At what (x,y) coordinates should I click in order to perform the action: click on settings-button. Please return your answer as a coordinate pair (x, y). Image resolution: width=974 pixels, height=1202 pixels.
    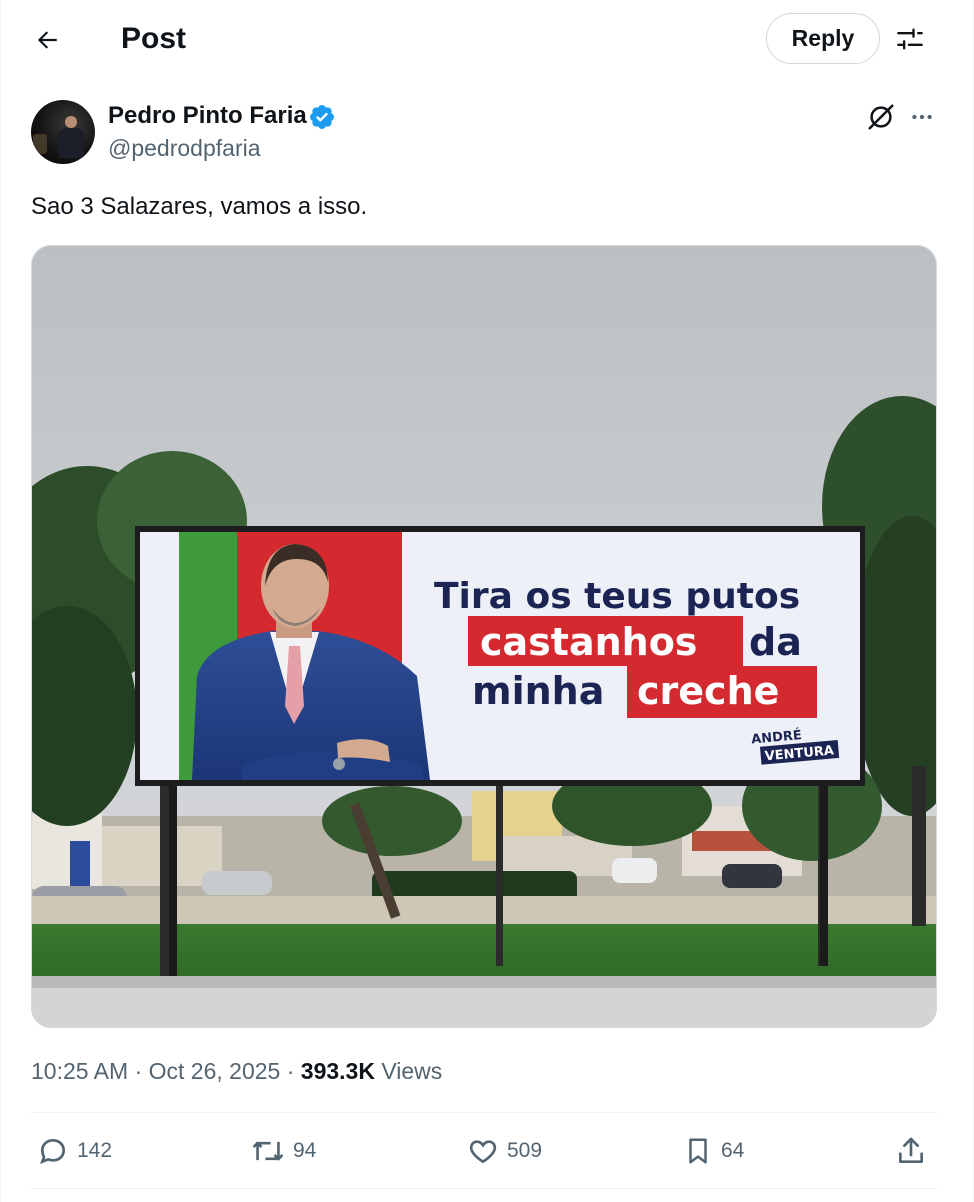
    Looking at the image, I should click on (910, 39).